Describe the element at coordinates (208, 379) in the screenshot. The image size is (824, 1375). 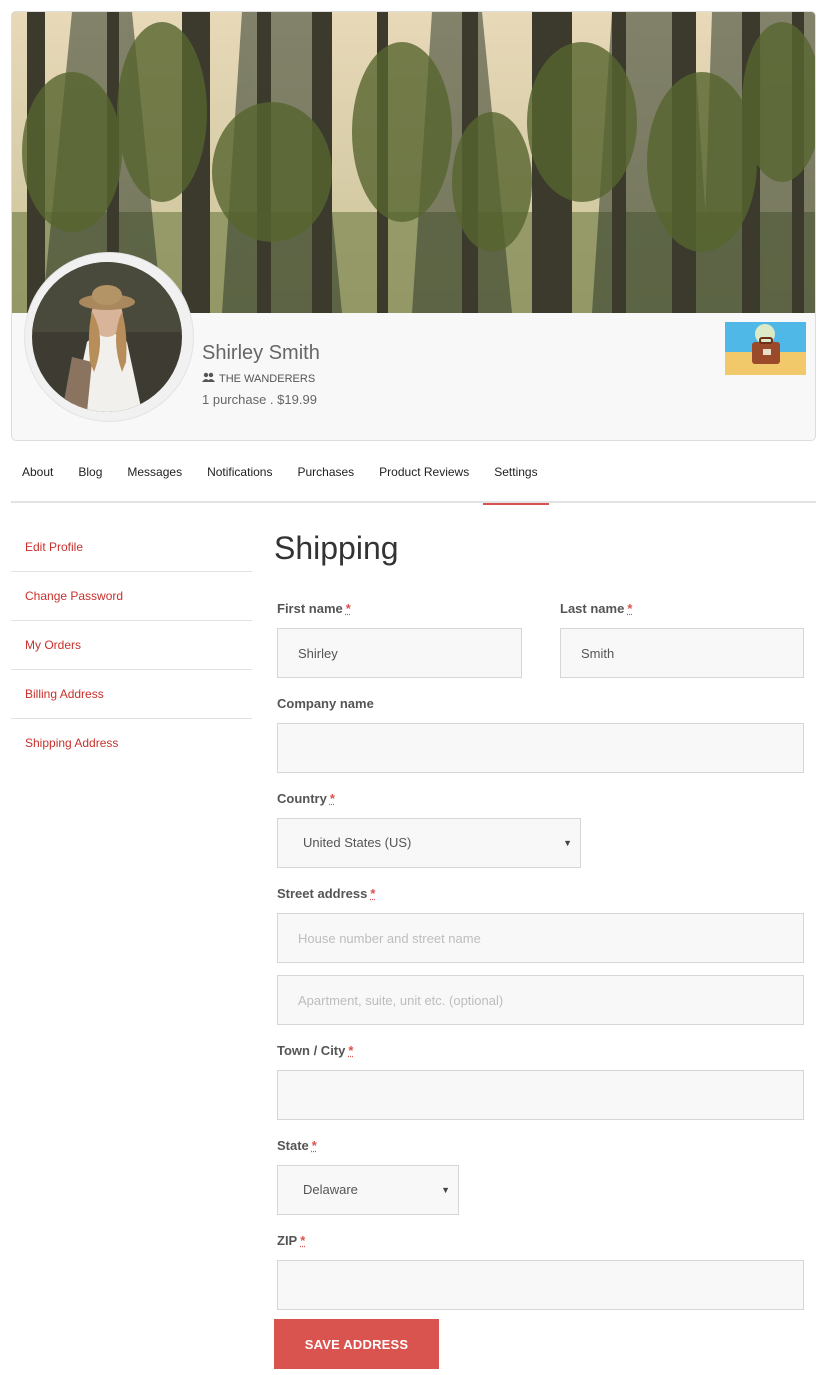
I see `users-icon` at that location.